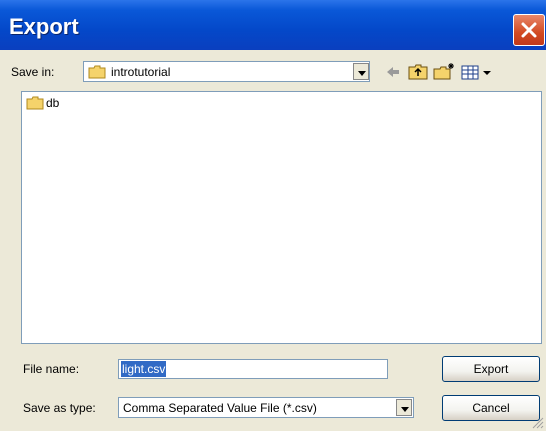  What do you see at coordinates (444, 72) in the screenshot?
I see `new-folder-icon` at bounding box center [444, 72].